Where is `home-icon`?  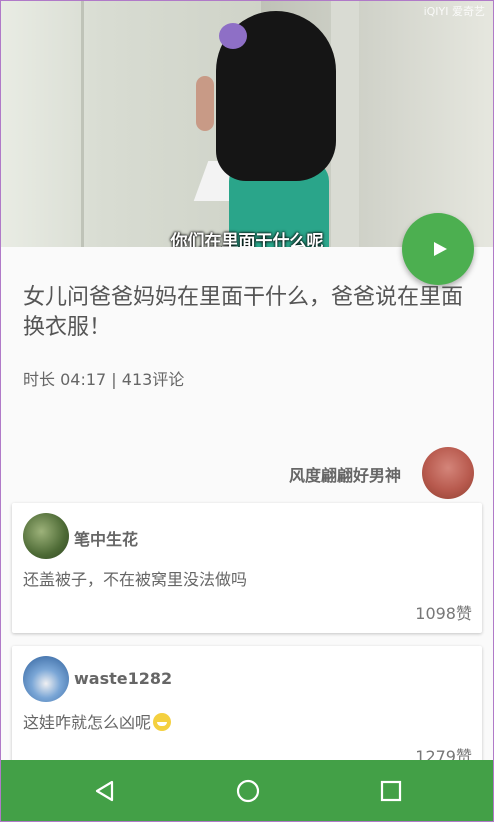 home-icon is located at coordinates (248, 791).